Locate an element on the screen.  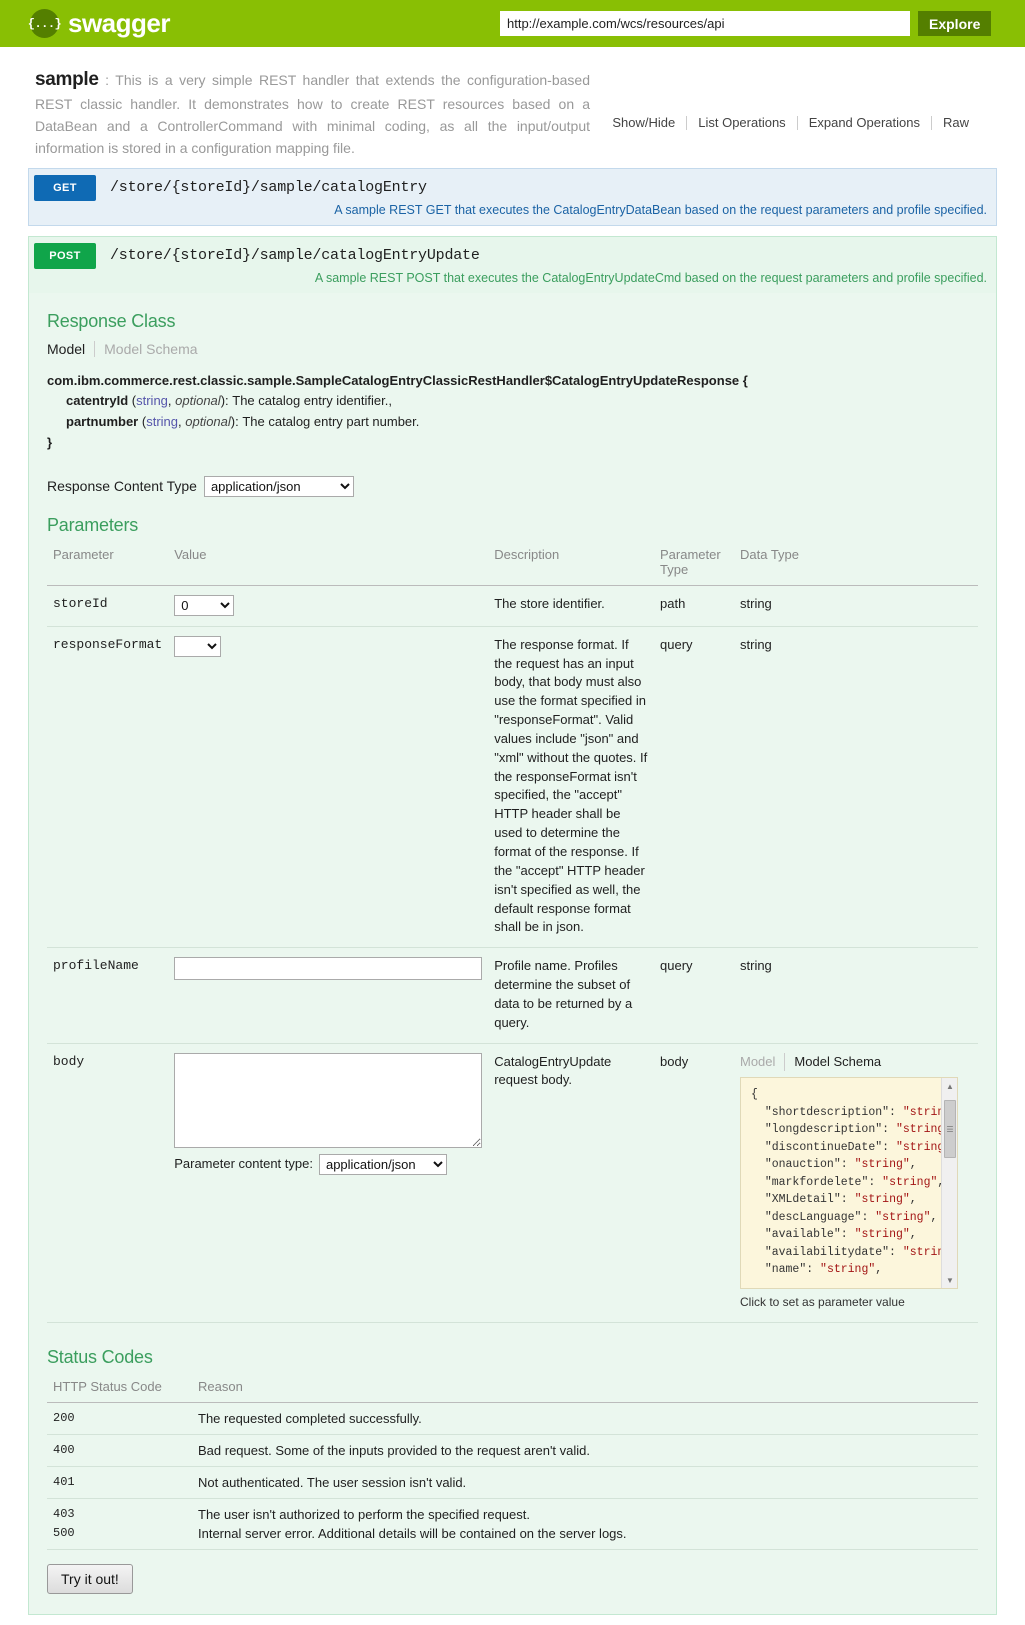
schema-scrollbar: ▲ ☰ ▼ is located at coordinates (949, 1183).